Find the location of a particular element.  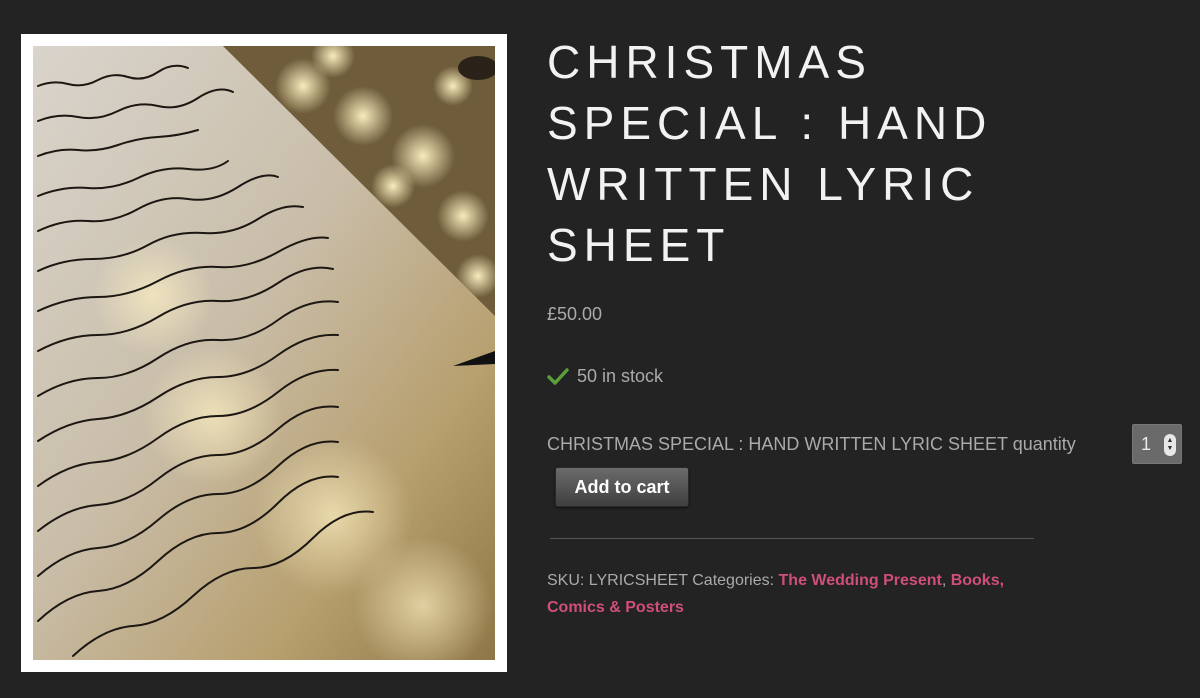

chevron-up-icon: ▲ is located at coordinates (1170, 441).